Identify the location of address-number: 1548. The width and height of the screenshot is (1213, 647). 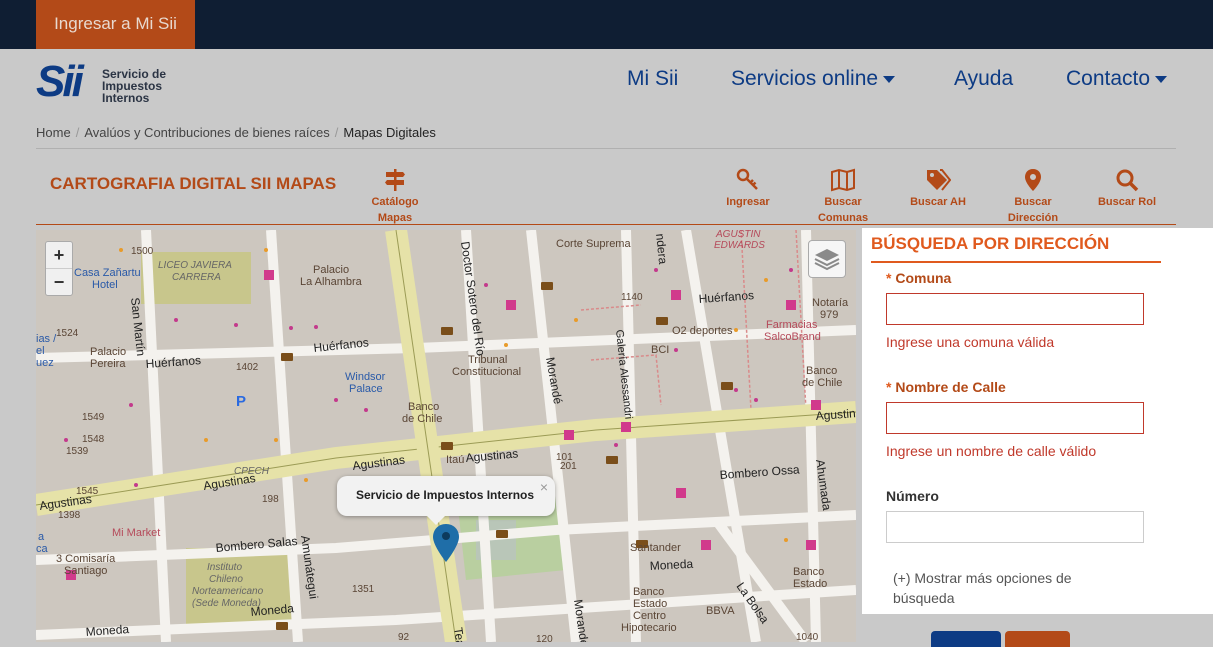
(93, 439).